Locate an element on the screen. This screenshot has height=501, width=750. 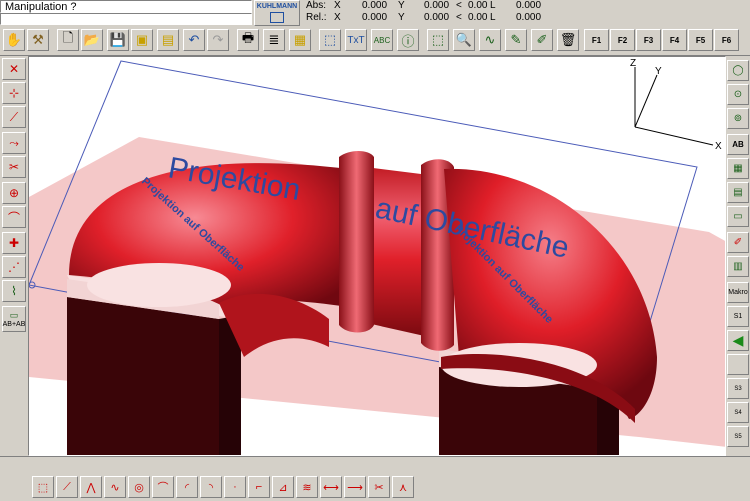
cone-tool-button: ◀ is located at coordinates (738, 340).